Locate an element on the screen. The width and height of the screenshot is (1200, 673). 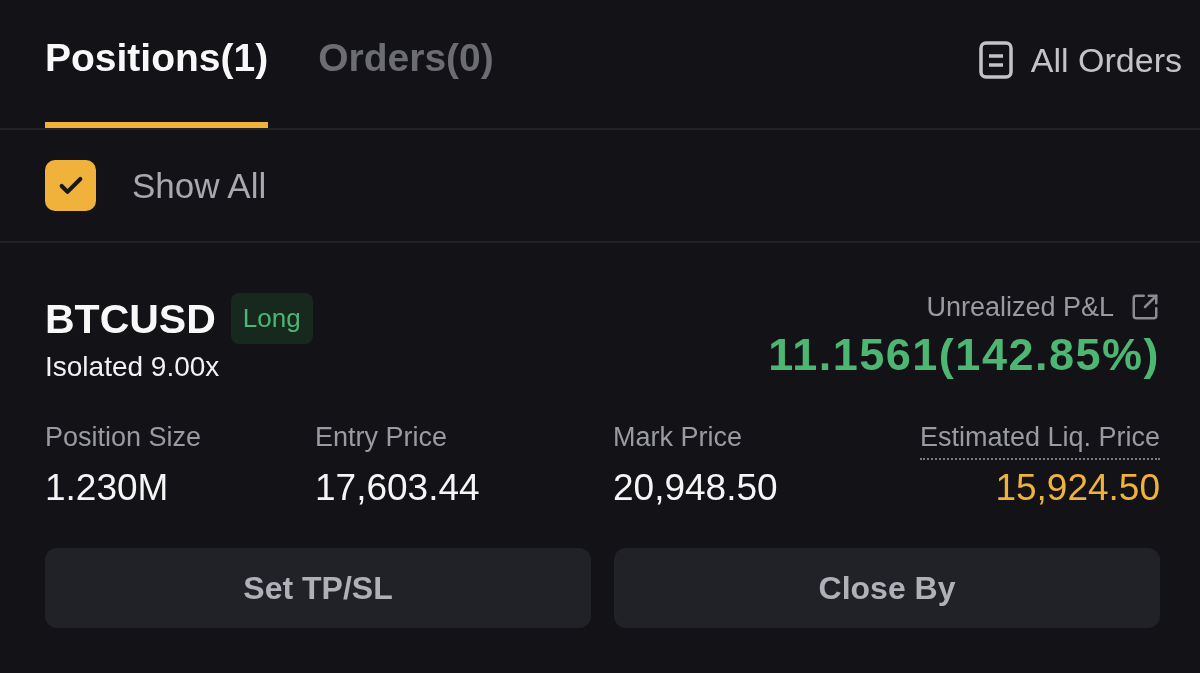
checkbox is located at coordinates (70, 185).